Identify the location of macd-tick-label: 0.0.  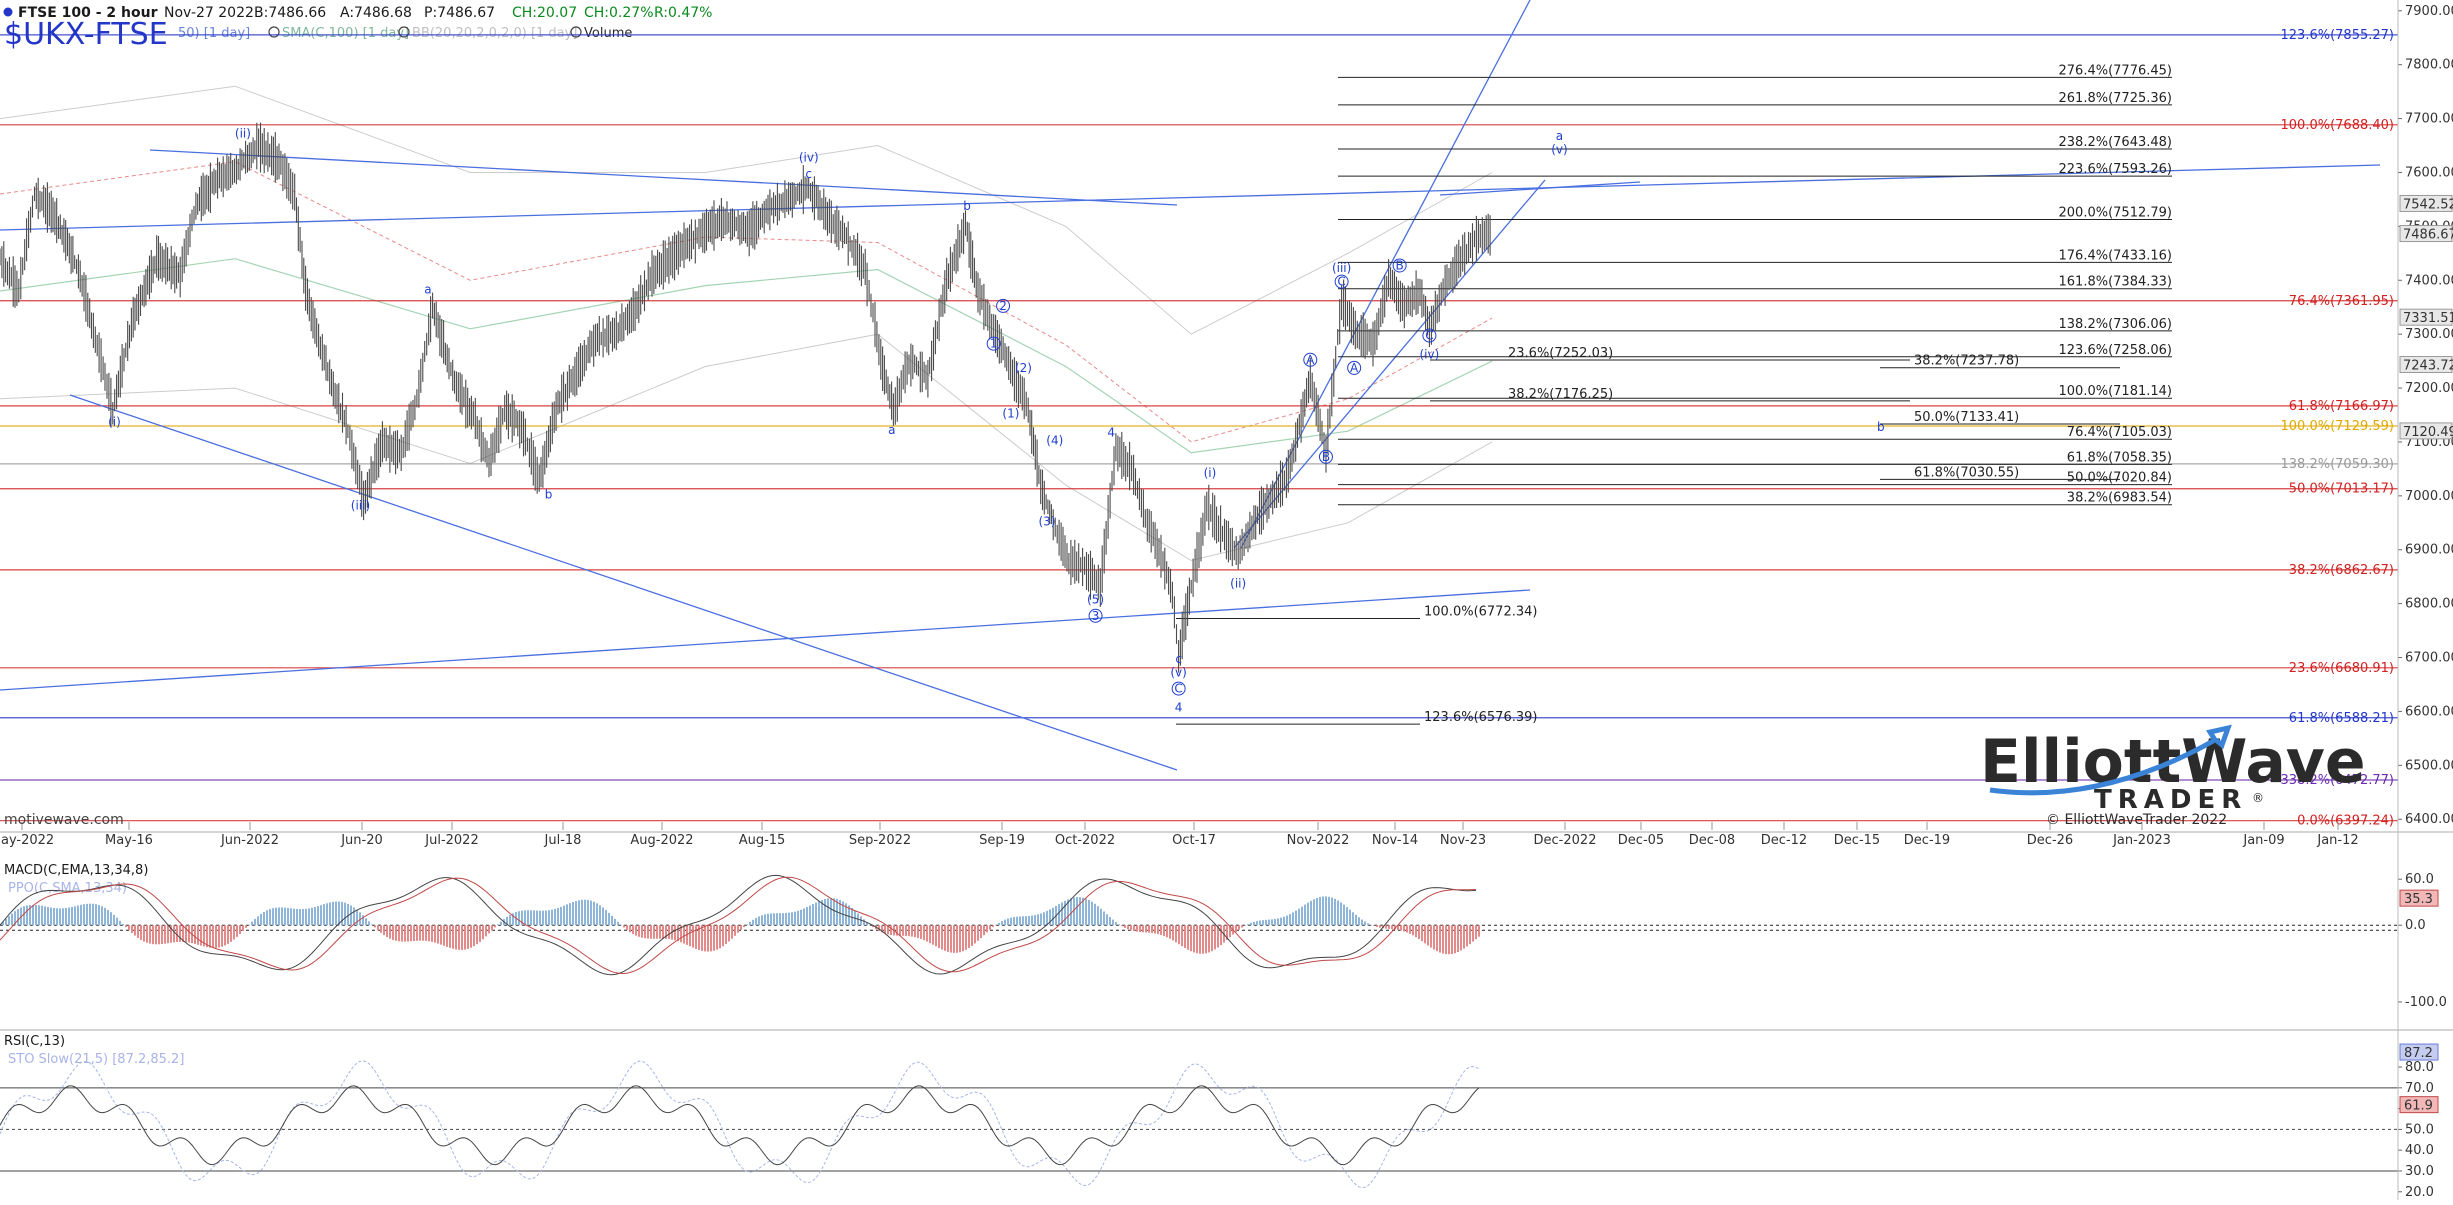
(2415, 925).